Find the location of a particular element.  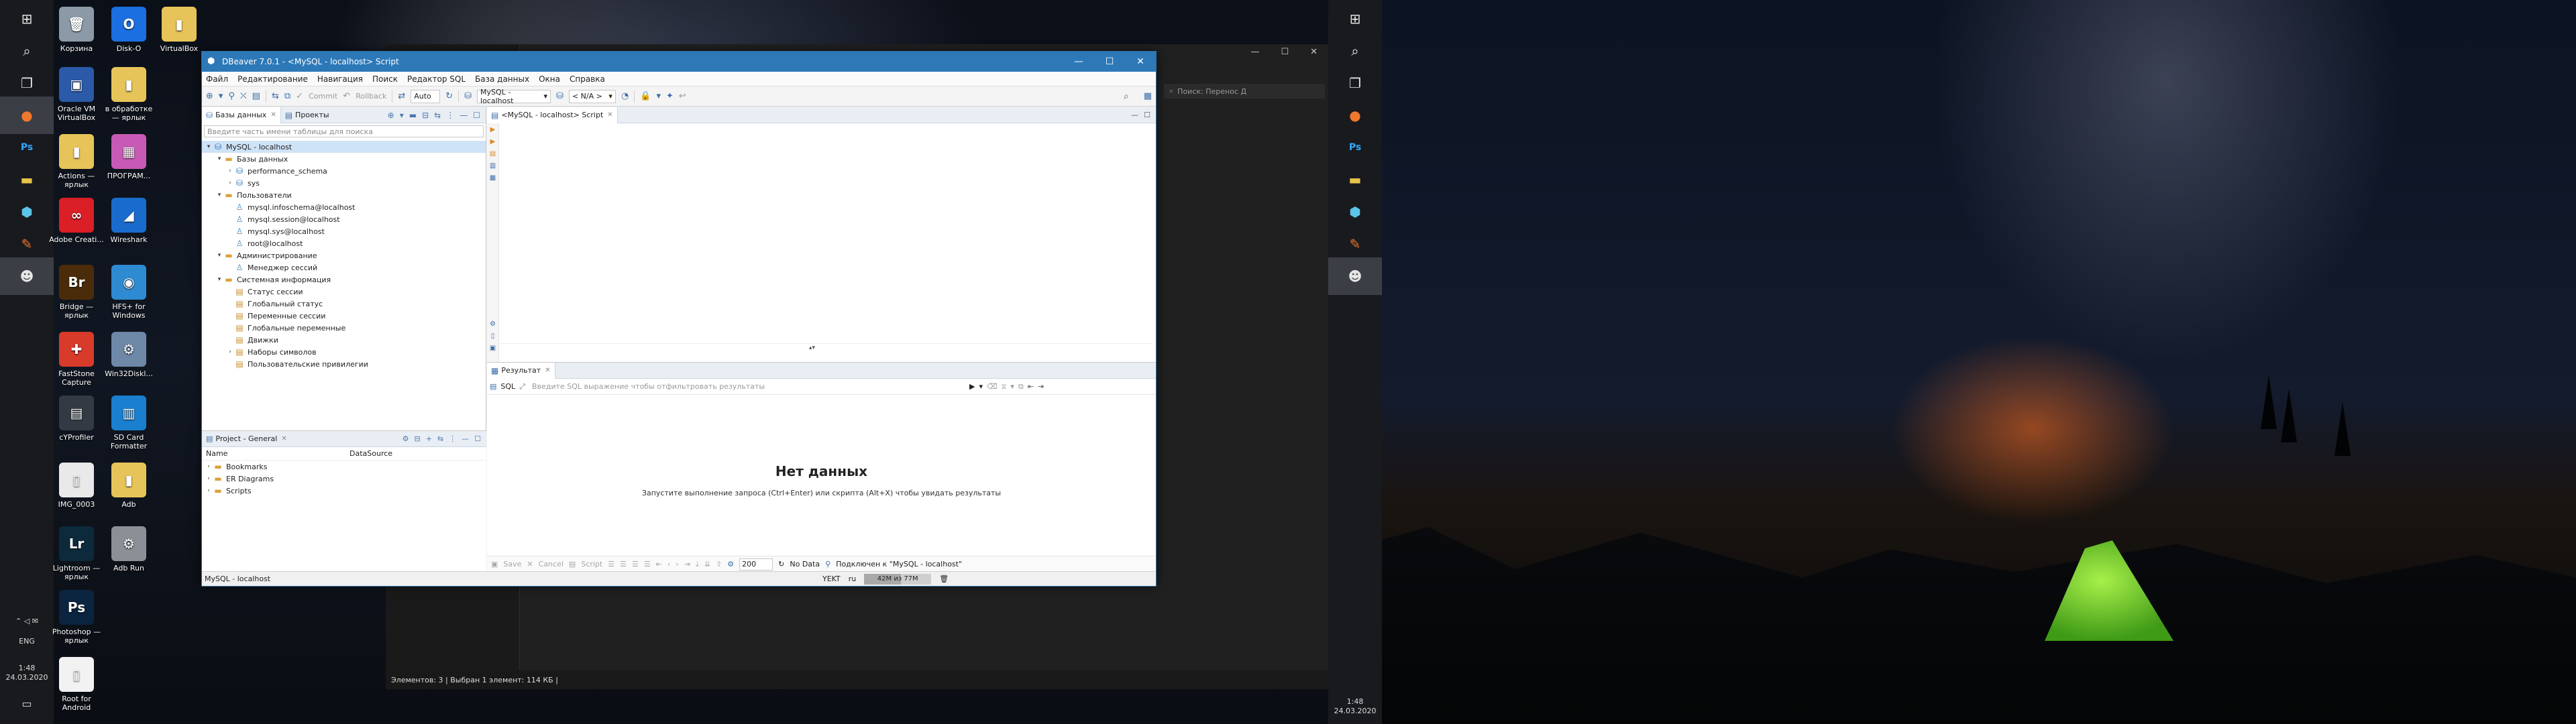

connect-icon: ⚲ is located at coordinates (231, 96).